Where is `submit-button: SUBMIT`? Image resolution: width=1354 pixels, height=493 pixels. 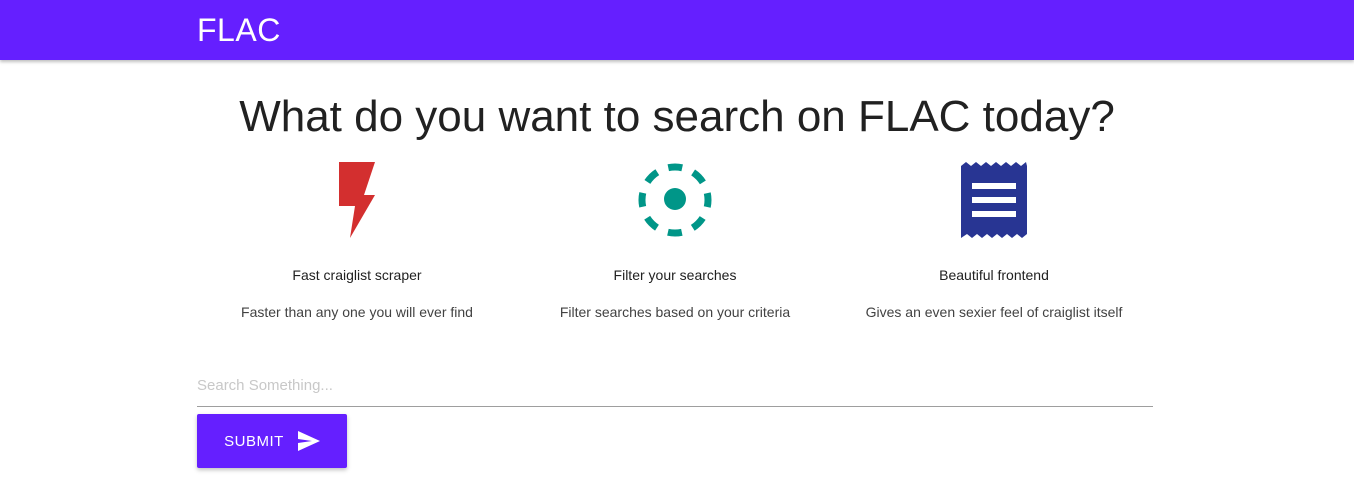
submit-button: SUBMIT is located at coordinates (272, 441).